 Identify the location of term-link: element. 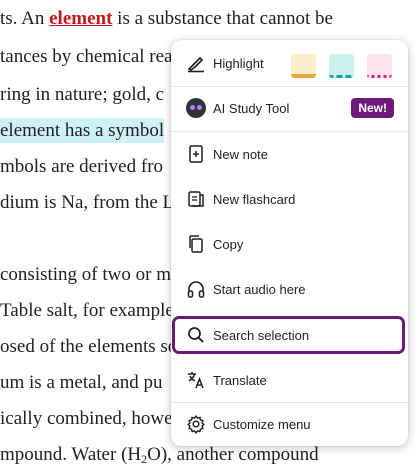
(80, 18).